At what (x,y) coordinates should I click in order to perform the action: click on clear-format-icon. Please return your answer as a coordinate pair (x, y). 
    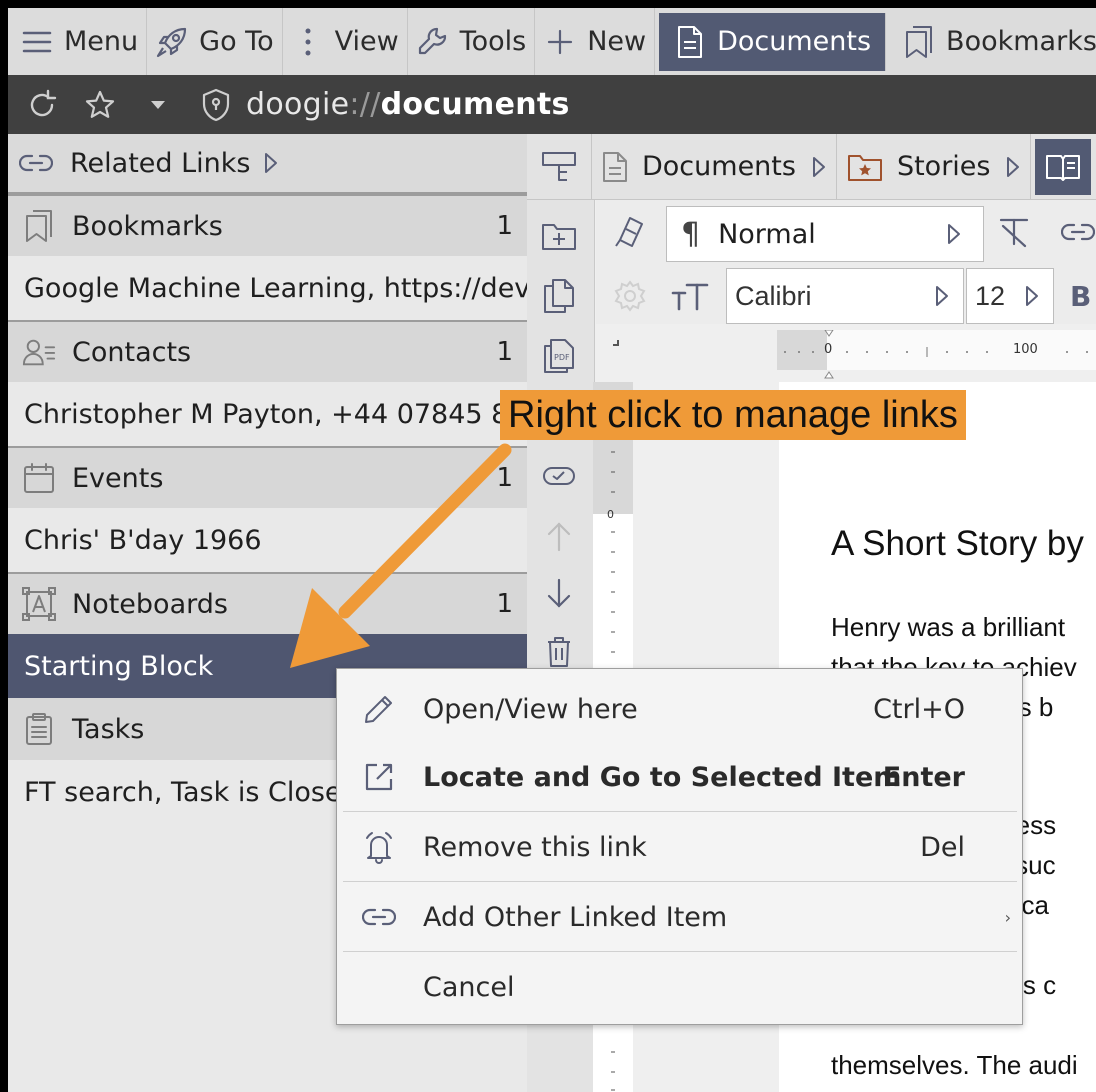
    Looking at the image, I should click on (1014, 233).